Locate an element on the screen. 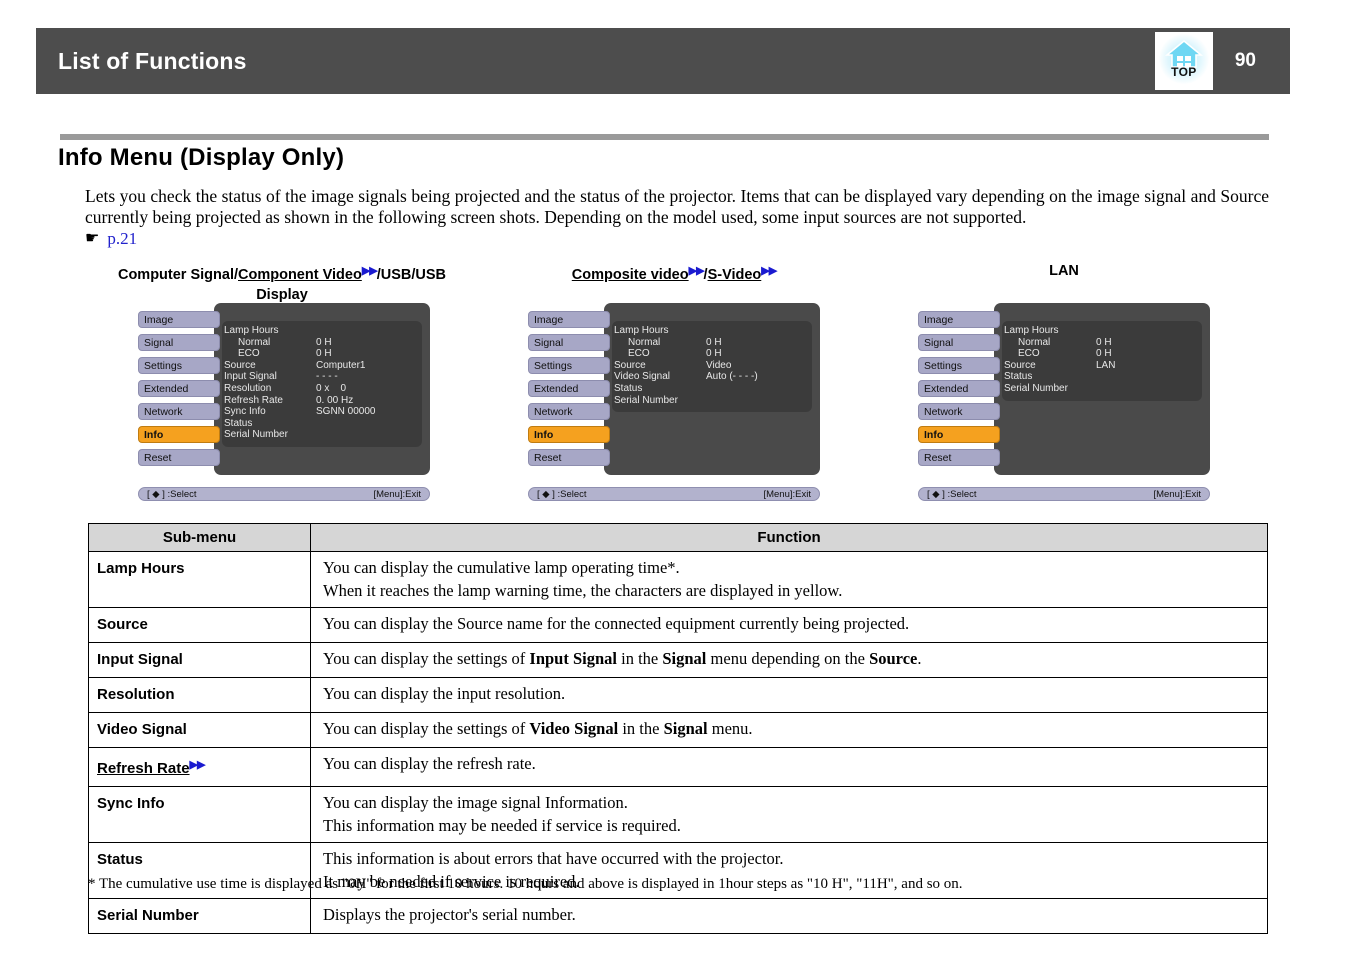 The width and height of the screenshot is (1350, 954). cell-sub-menu: Resolution is located at coordinates (199, 695).